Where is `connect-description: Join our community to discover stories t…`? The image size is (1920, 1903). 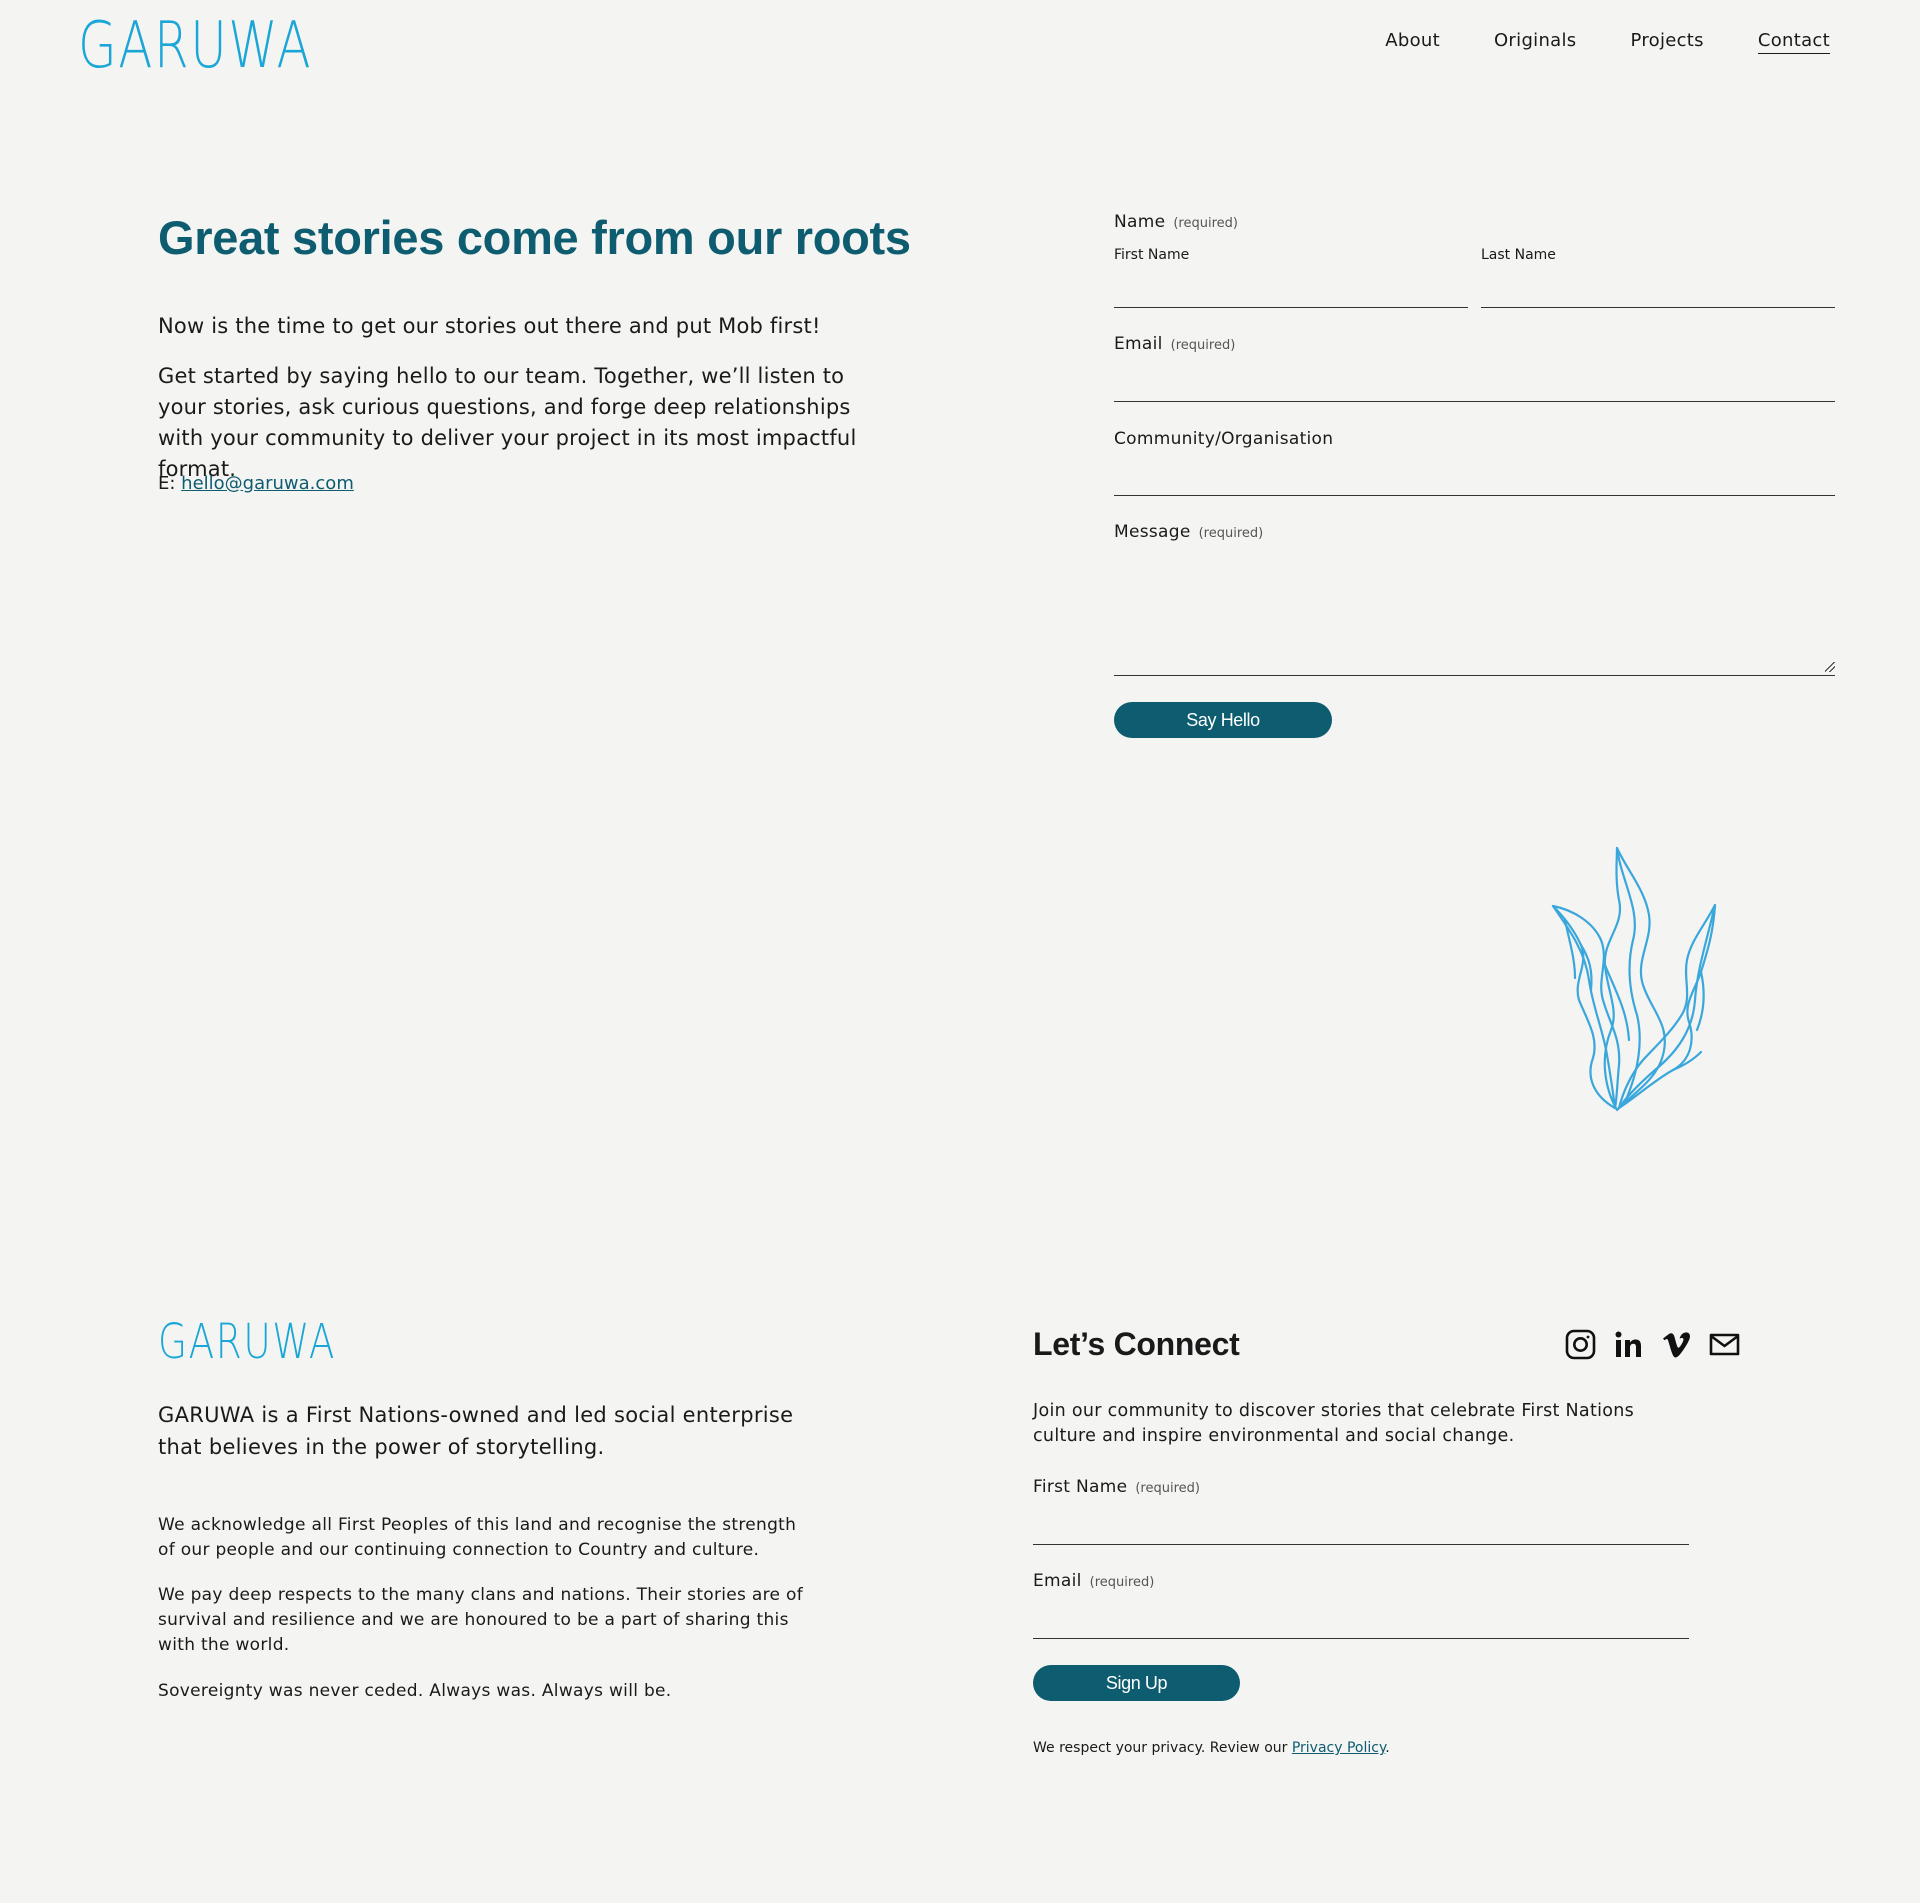
connect-description: Join our community to discover stories t… is located at coordinates (1334, 1423).